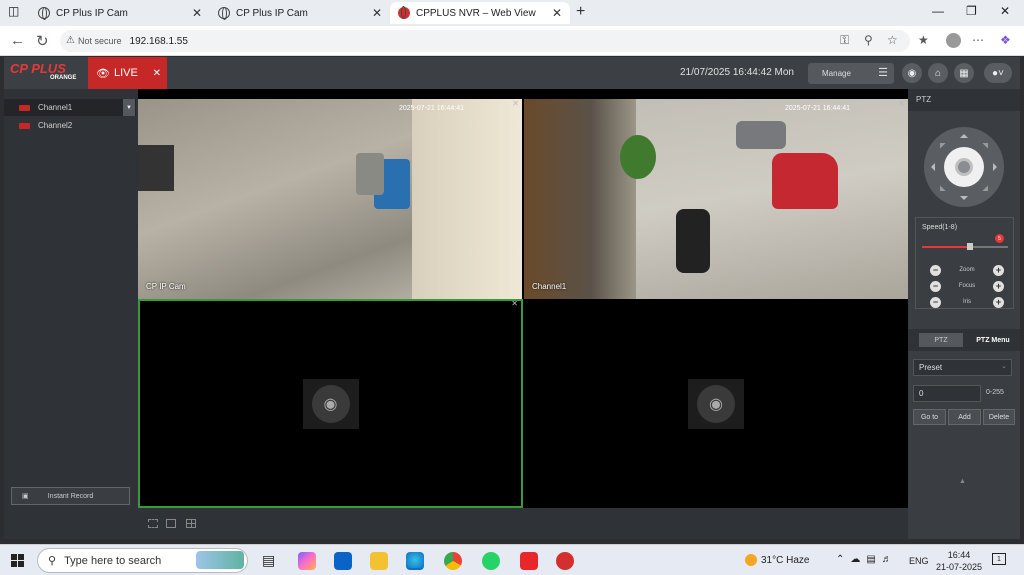 This screenshot has width=1024, height=575. What do you see at coordinates (104, 41) in the screenshot?
I see `security-label: Not secure` at bounding box center [104, 41].